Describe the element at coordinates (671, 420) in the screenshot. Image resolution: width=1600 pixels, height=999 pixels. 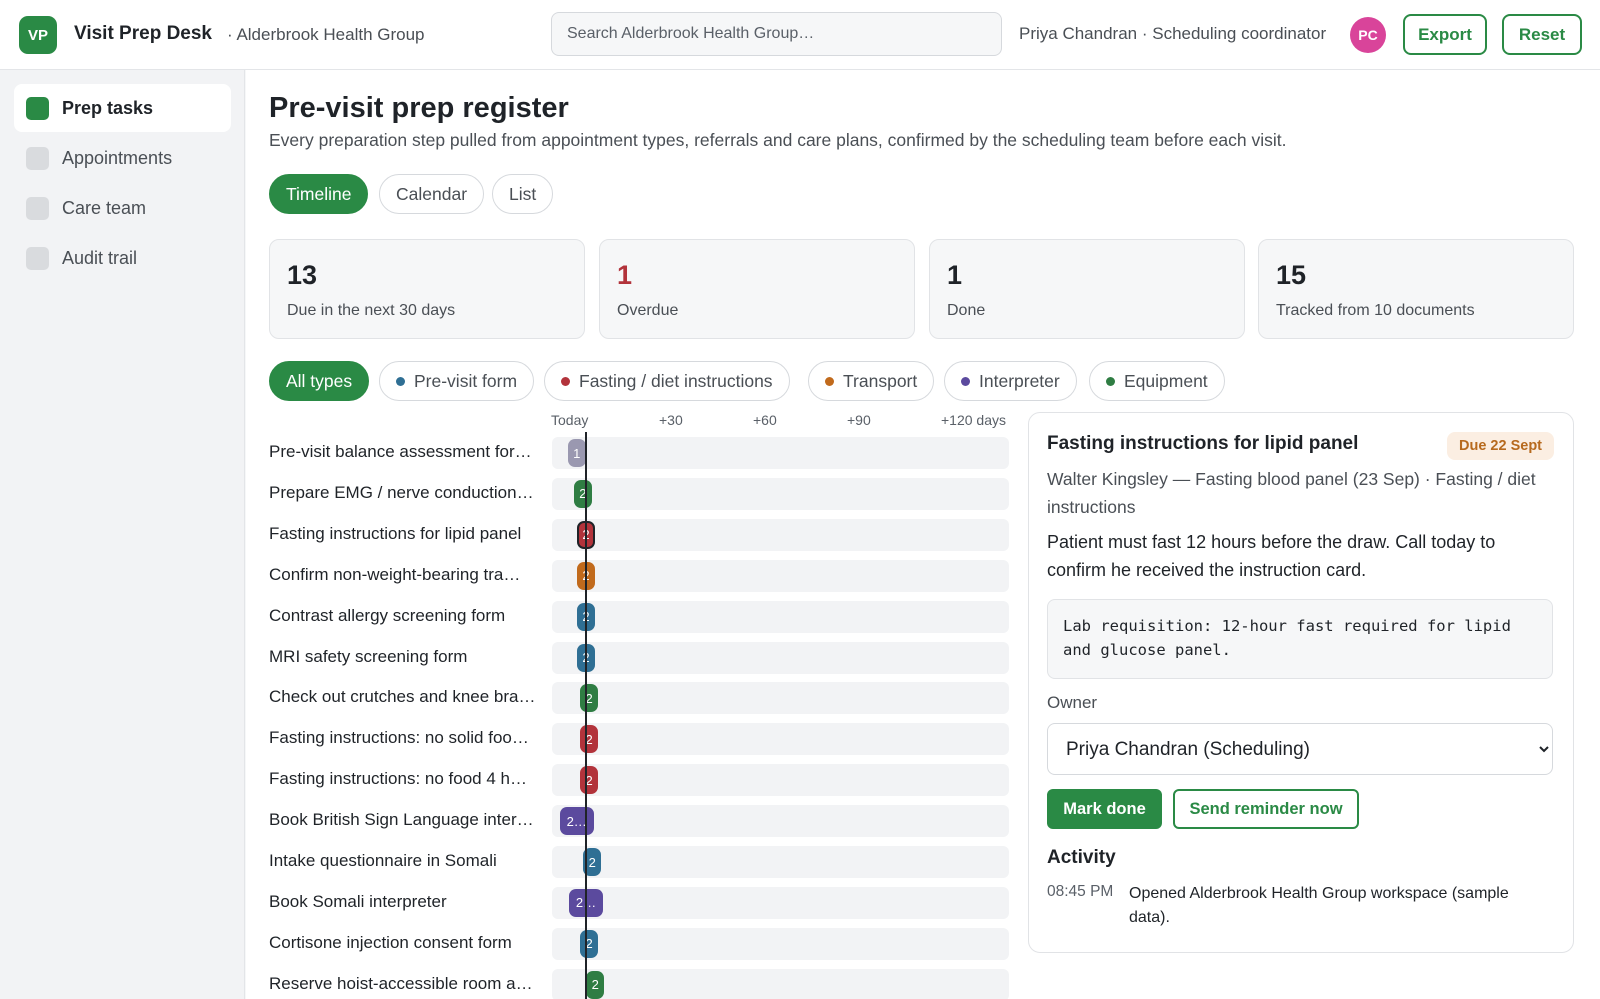
I see `axis-label-30: +30` at that location.